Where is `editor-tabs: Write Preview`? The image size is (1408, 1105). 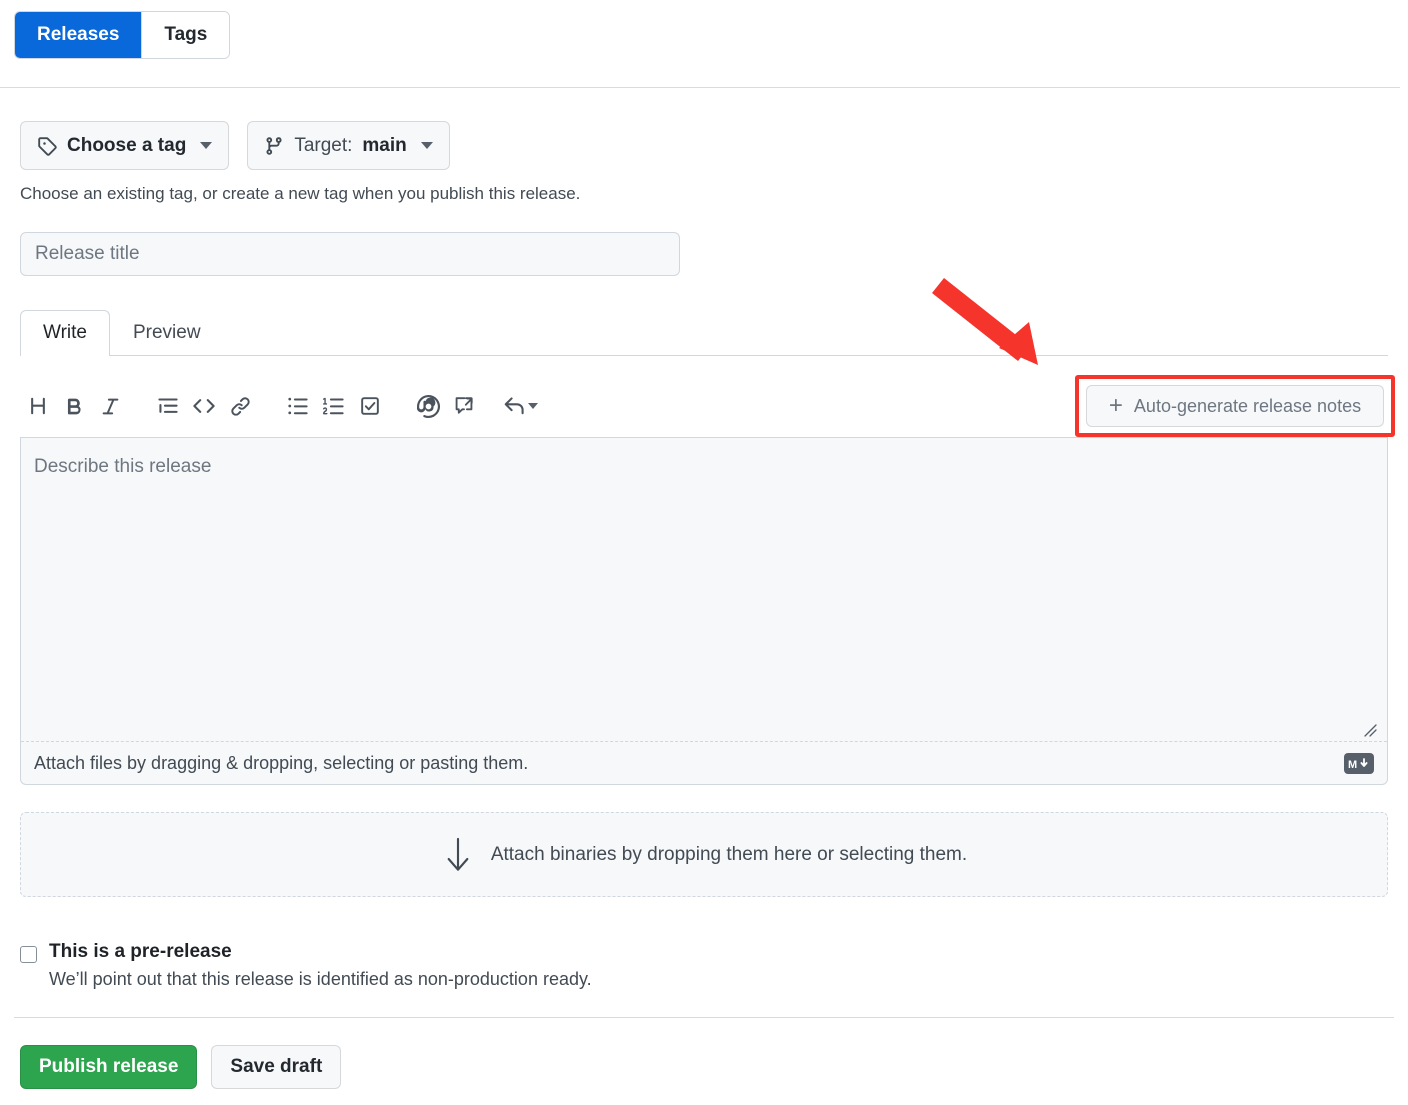 editor-tabs: Write Preview is located at coordinates (122, 332).